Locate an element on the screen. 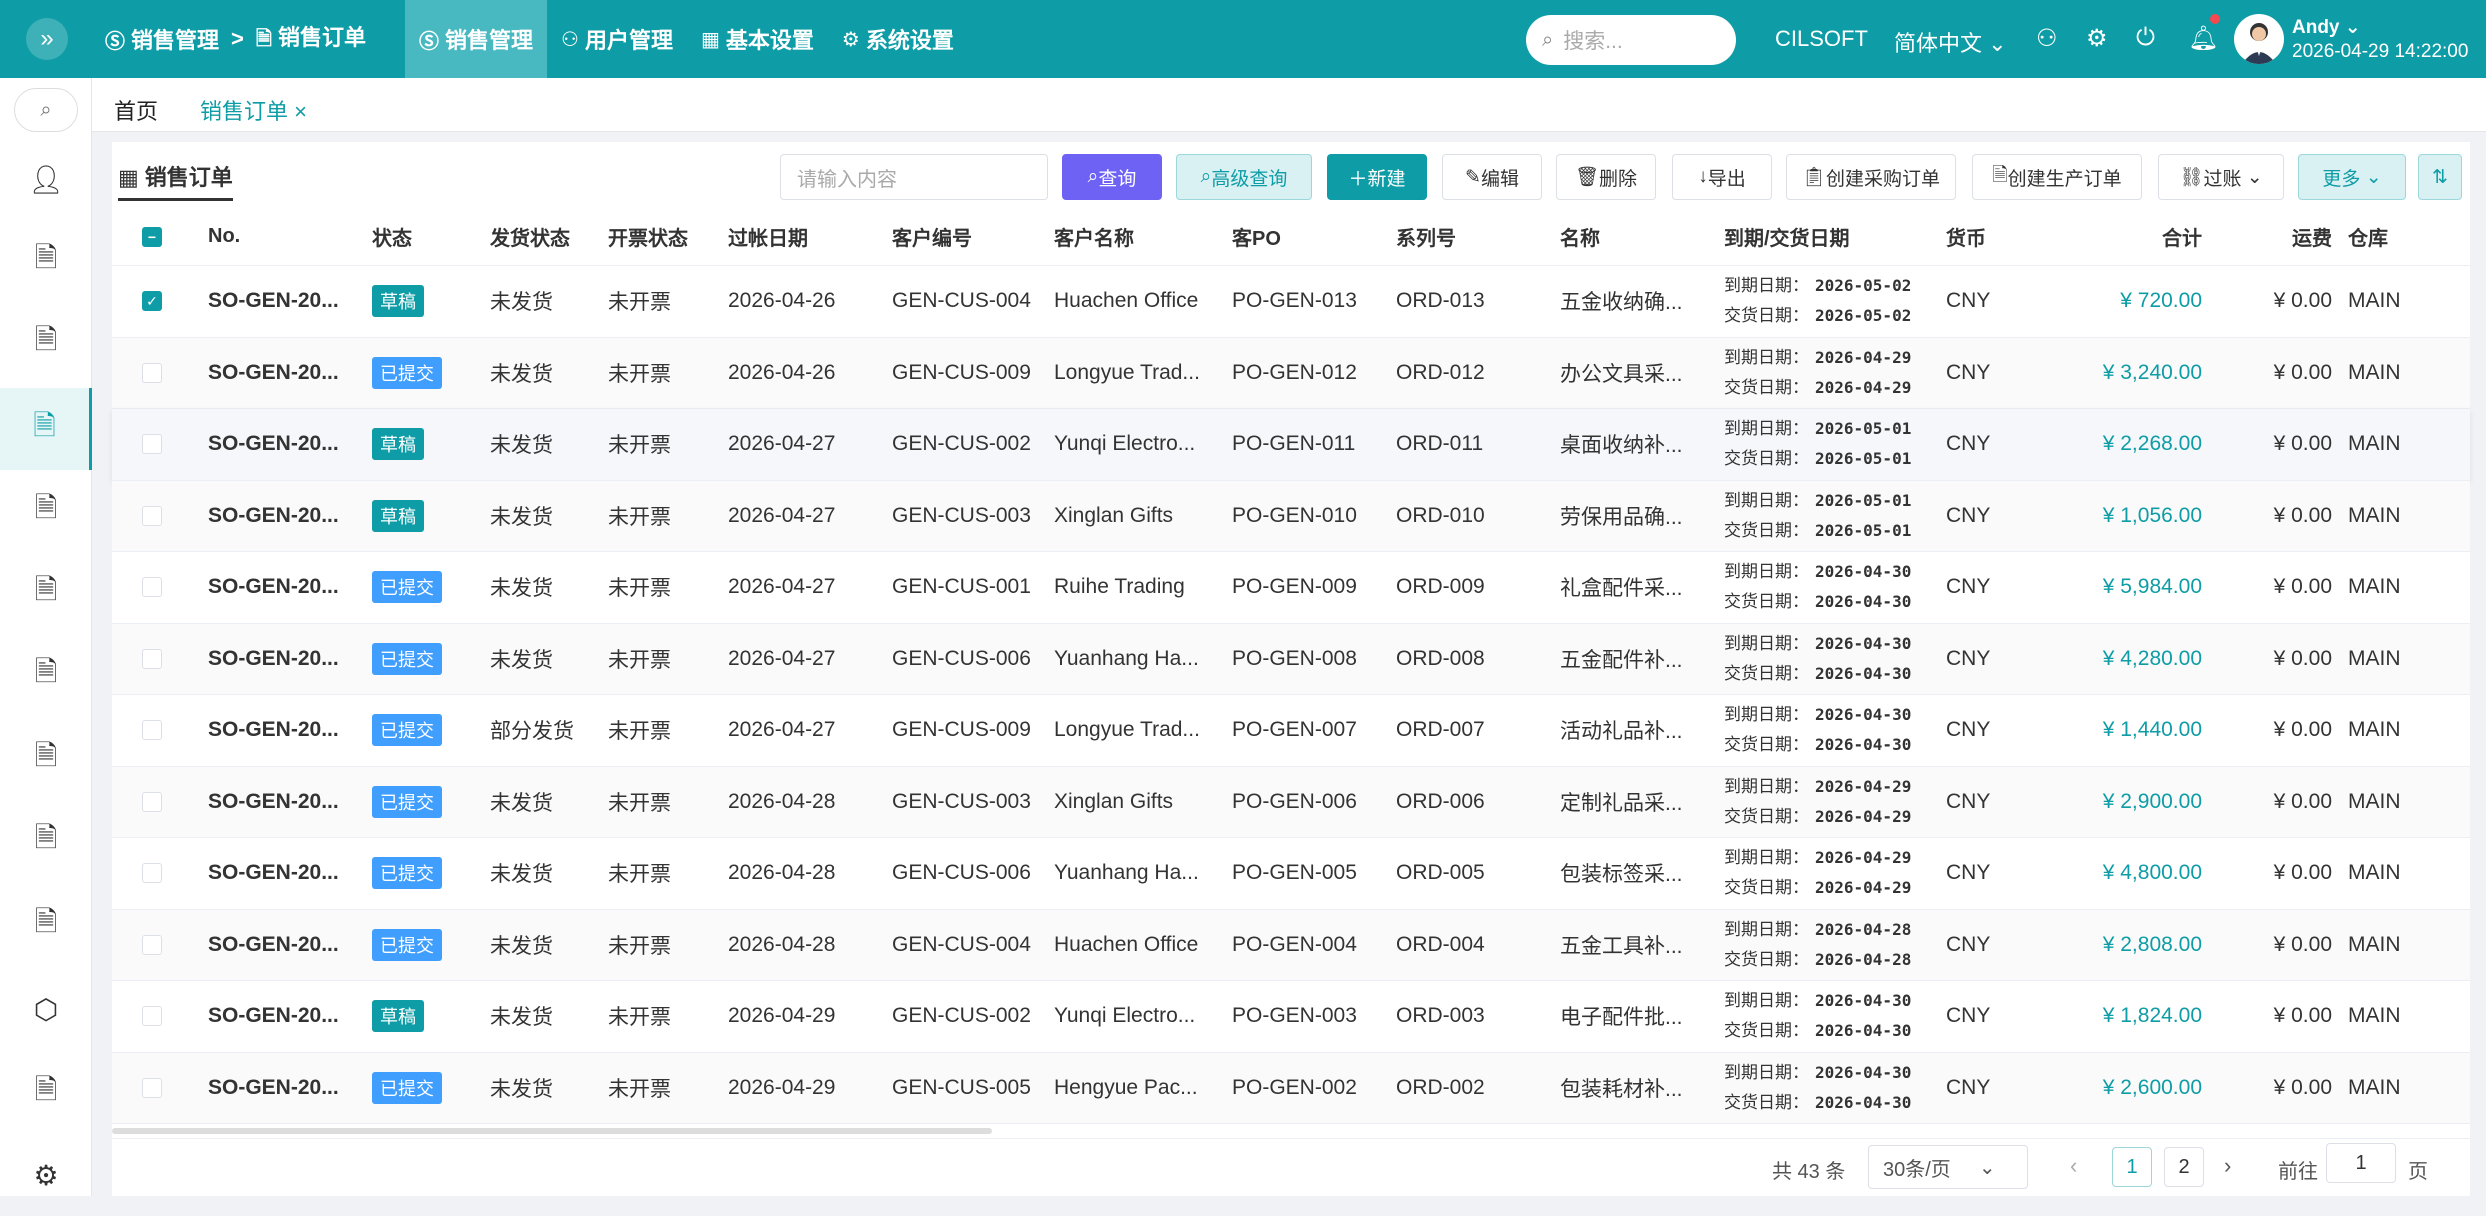 The image size is (2486, 1216). next-page-icon: › is located at coordinates (2227, 1166).